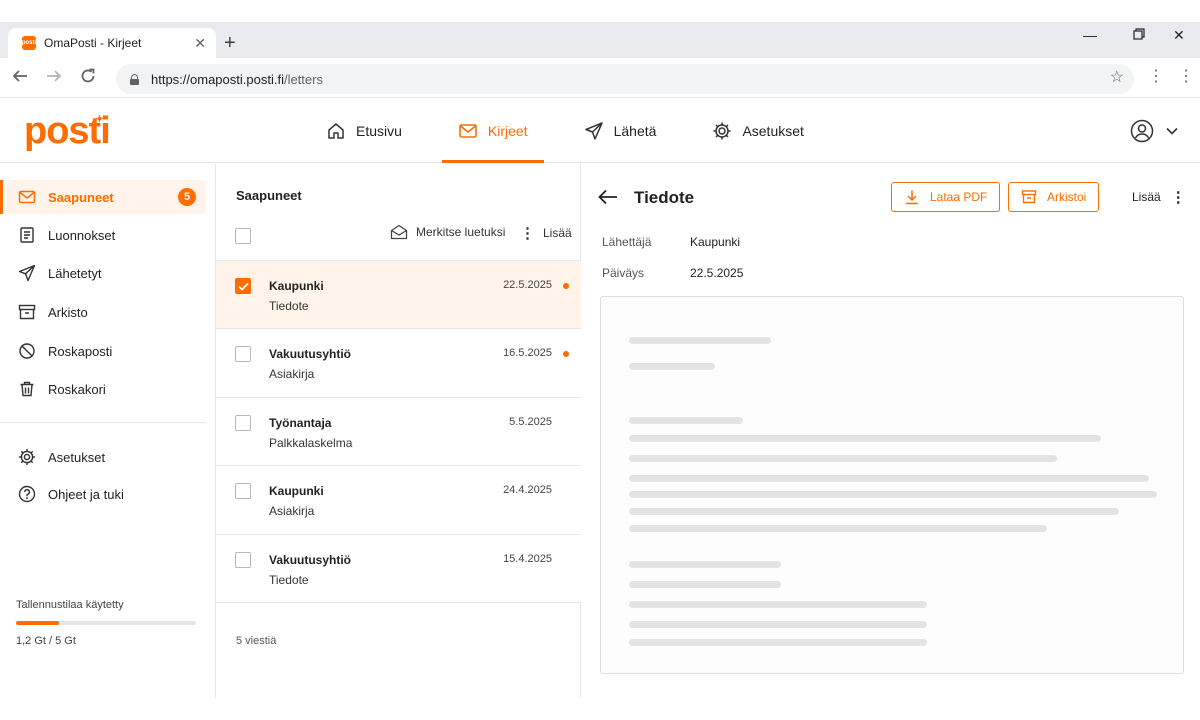 This screenshot has height=720, width=1200. I want to click on detail-more-label: Lisää, so click(1146, 197).